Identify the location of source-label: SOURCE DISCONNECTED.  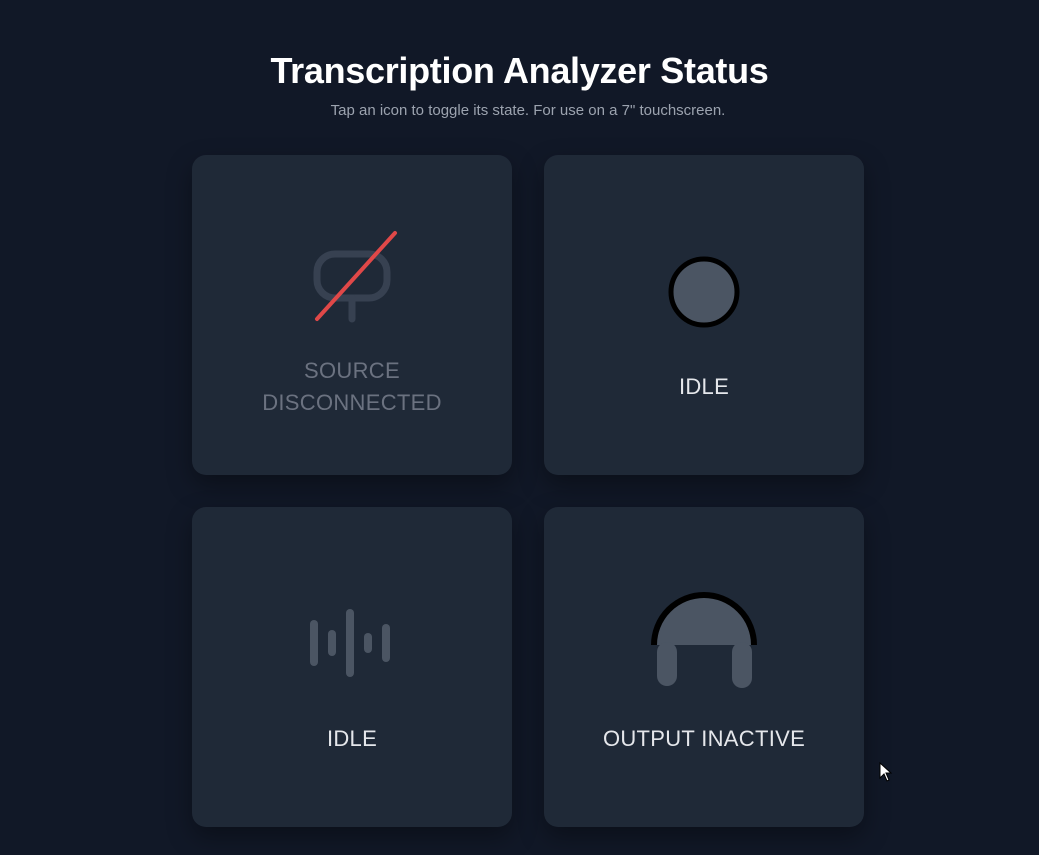
(352, 387).